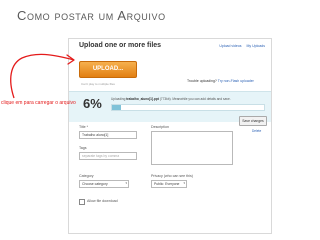 This screenshot has width=320, height=240. Describe the element at coordinates (118, 99) in the screenshot. I see `upload-status-prefix: Uploading` at that location.